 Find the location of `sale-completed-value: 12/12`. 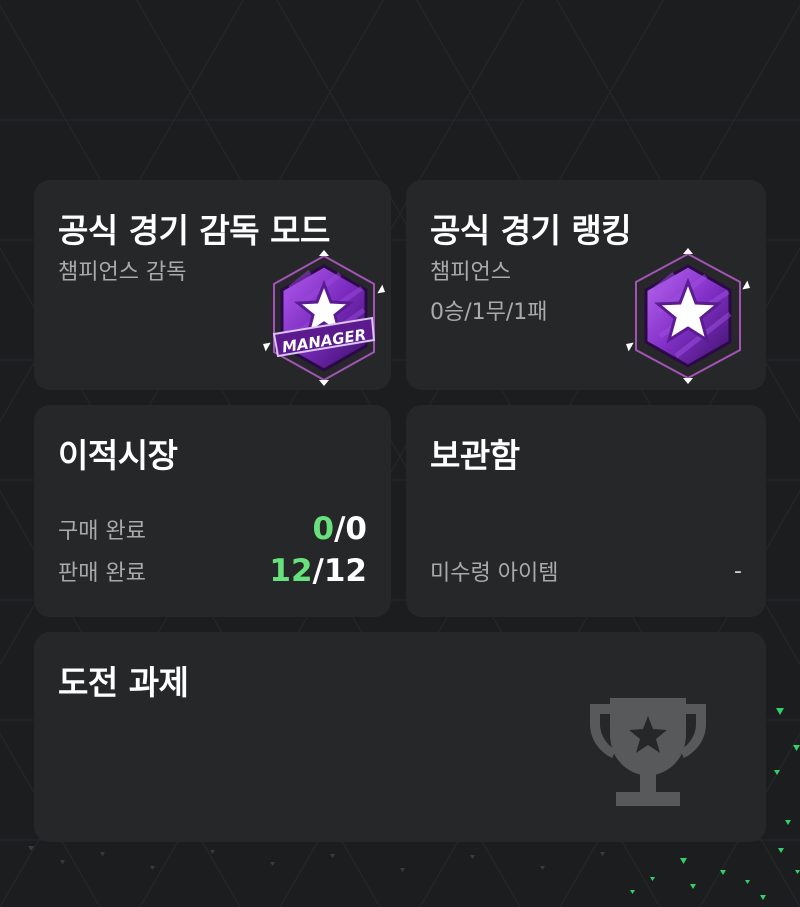

sale-completed-value: 12/12 is located at coordinates (318, 571).